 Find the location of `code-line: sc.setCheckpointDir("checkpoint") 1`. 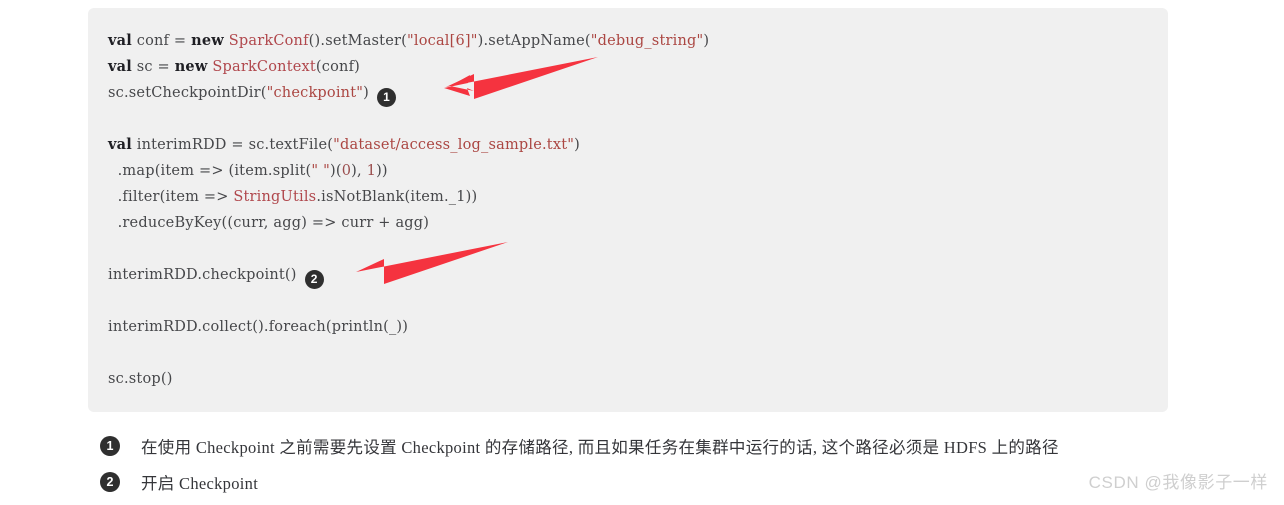

code-line: sc.setCheckpointDir("checkpoint") 1 is located at coordinates (638, 93).